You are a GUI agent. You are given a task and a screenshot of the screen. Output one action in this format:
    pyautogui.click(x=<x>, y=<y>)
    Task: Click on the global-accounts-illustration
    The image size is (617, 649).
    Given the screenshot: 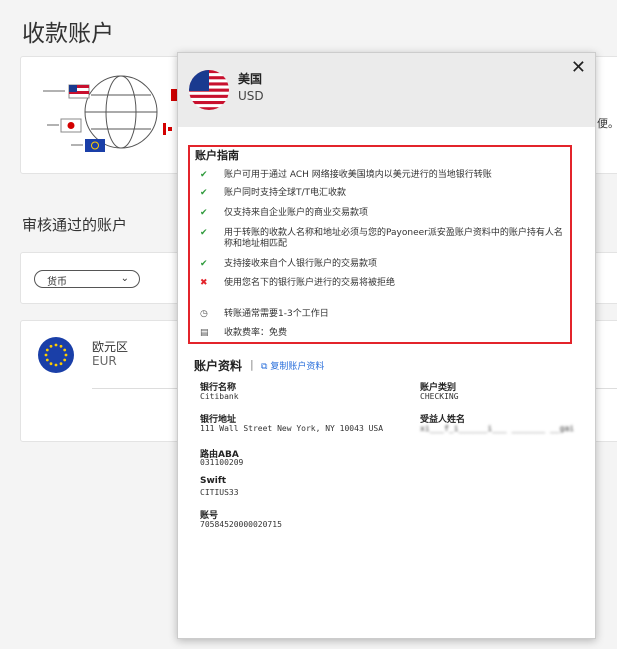 What is the action you would take?
    pyautogui.click(x=111, y=113)
    